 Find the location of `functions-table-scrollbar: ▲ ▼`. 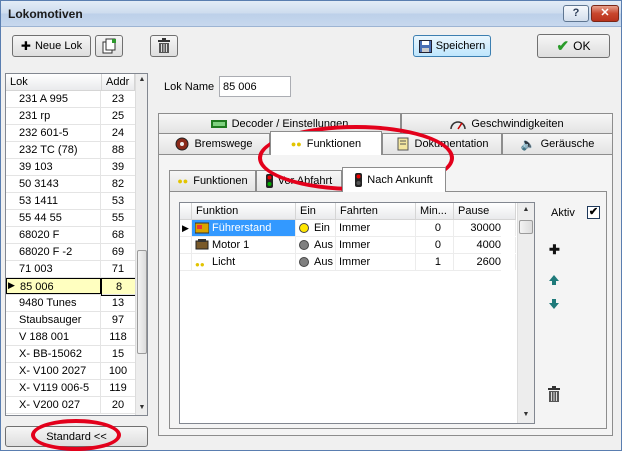

functions-table-scrollbar: ▲ ▼ is located at coordinates (525, 313).